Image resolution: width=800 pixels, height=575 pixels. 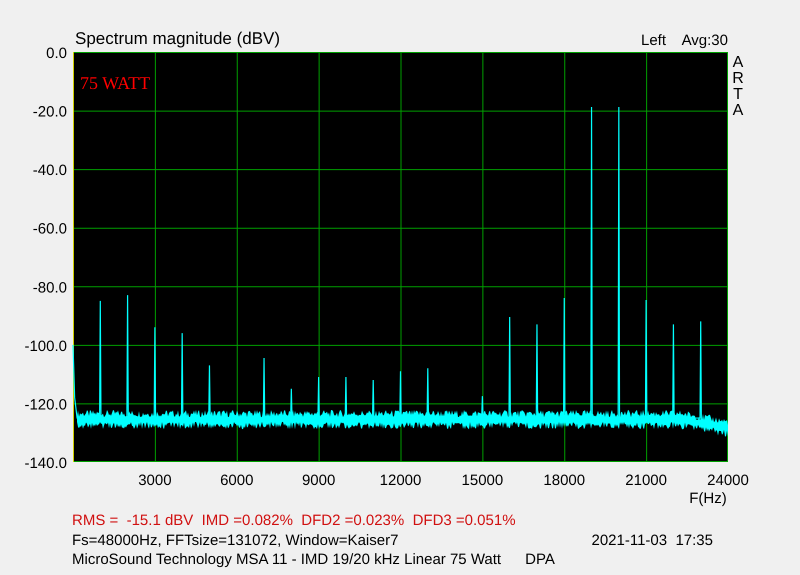 I want to click on y-tick-label: -60.0, so click(x=49, y=229).